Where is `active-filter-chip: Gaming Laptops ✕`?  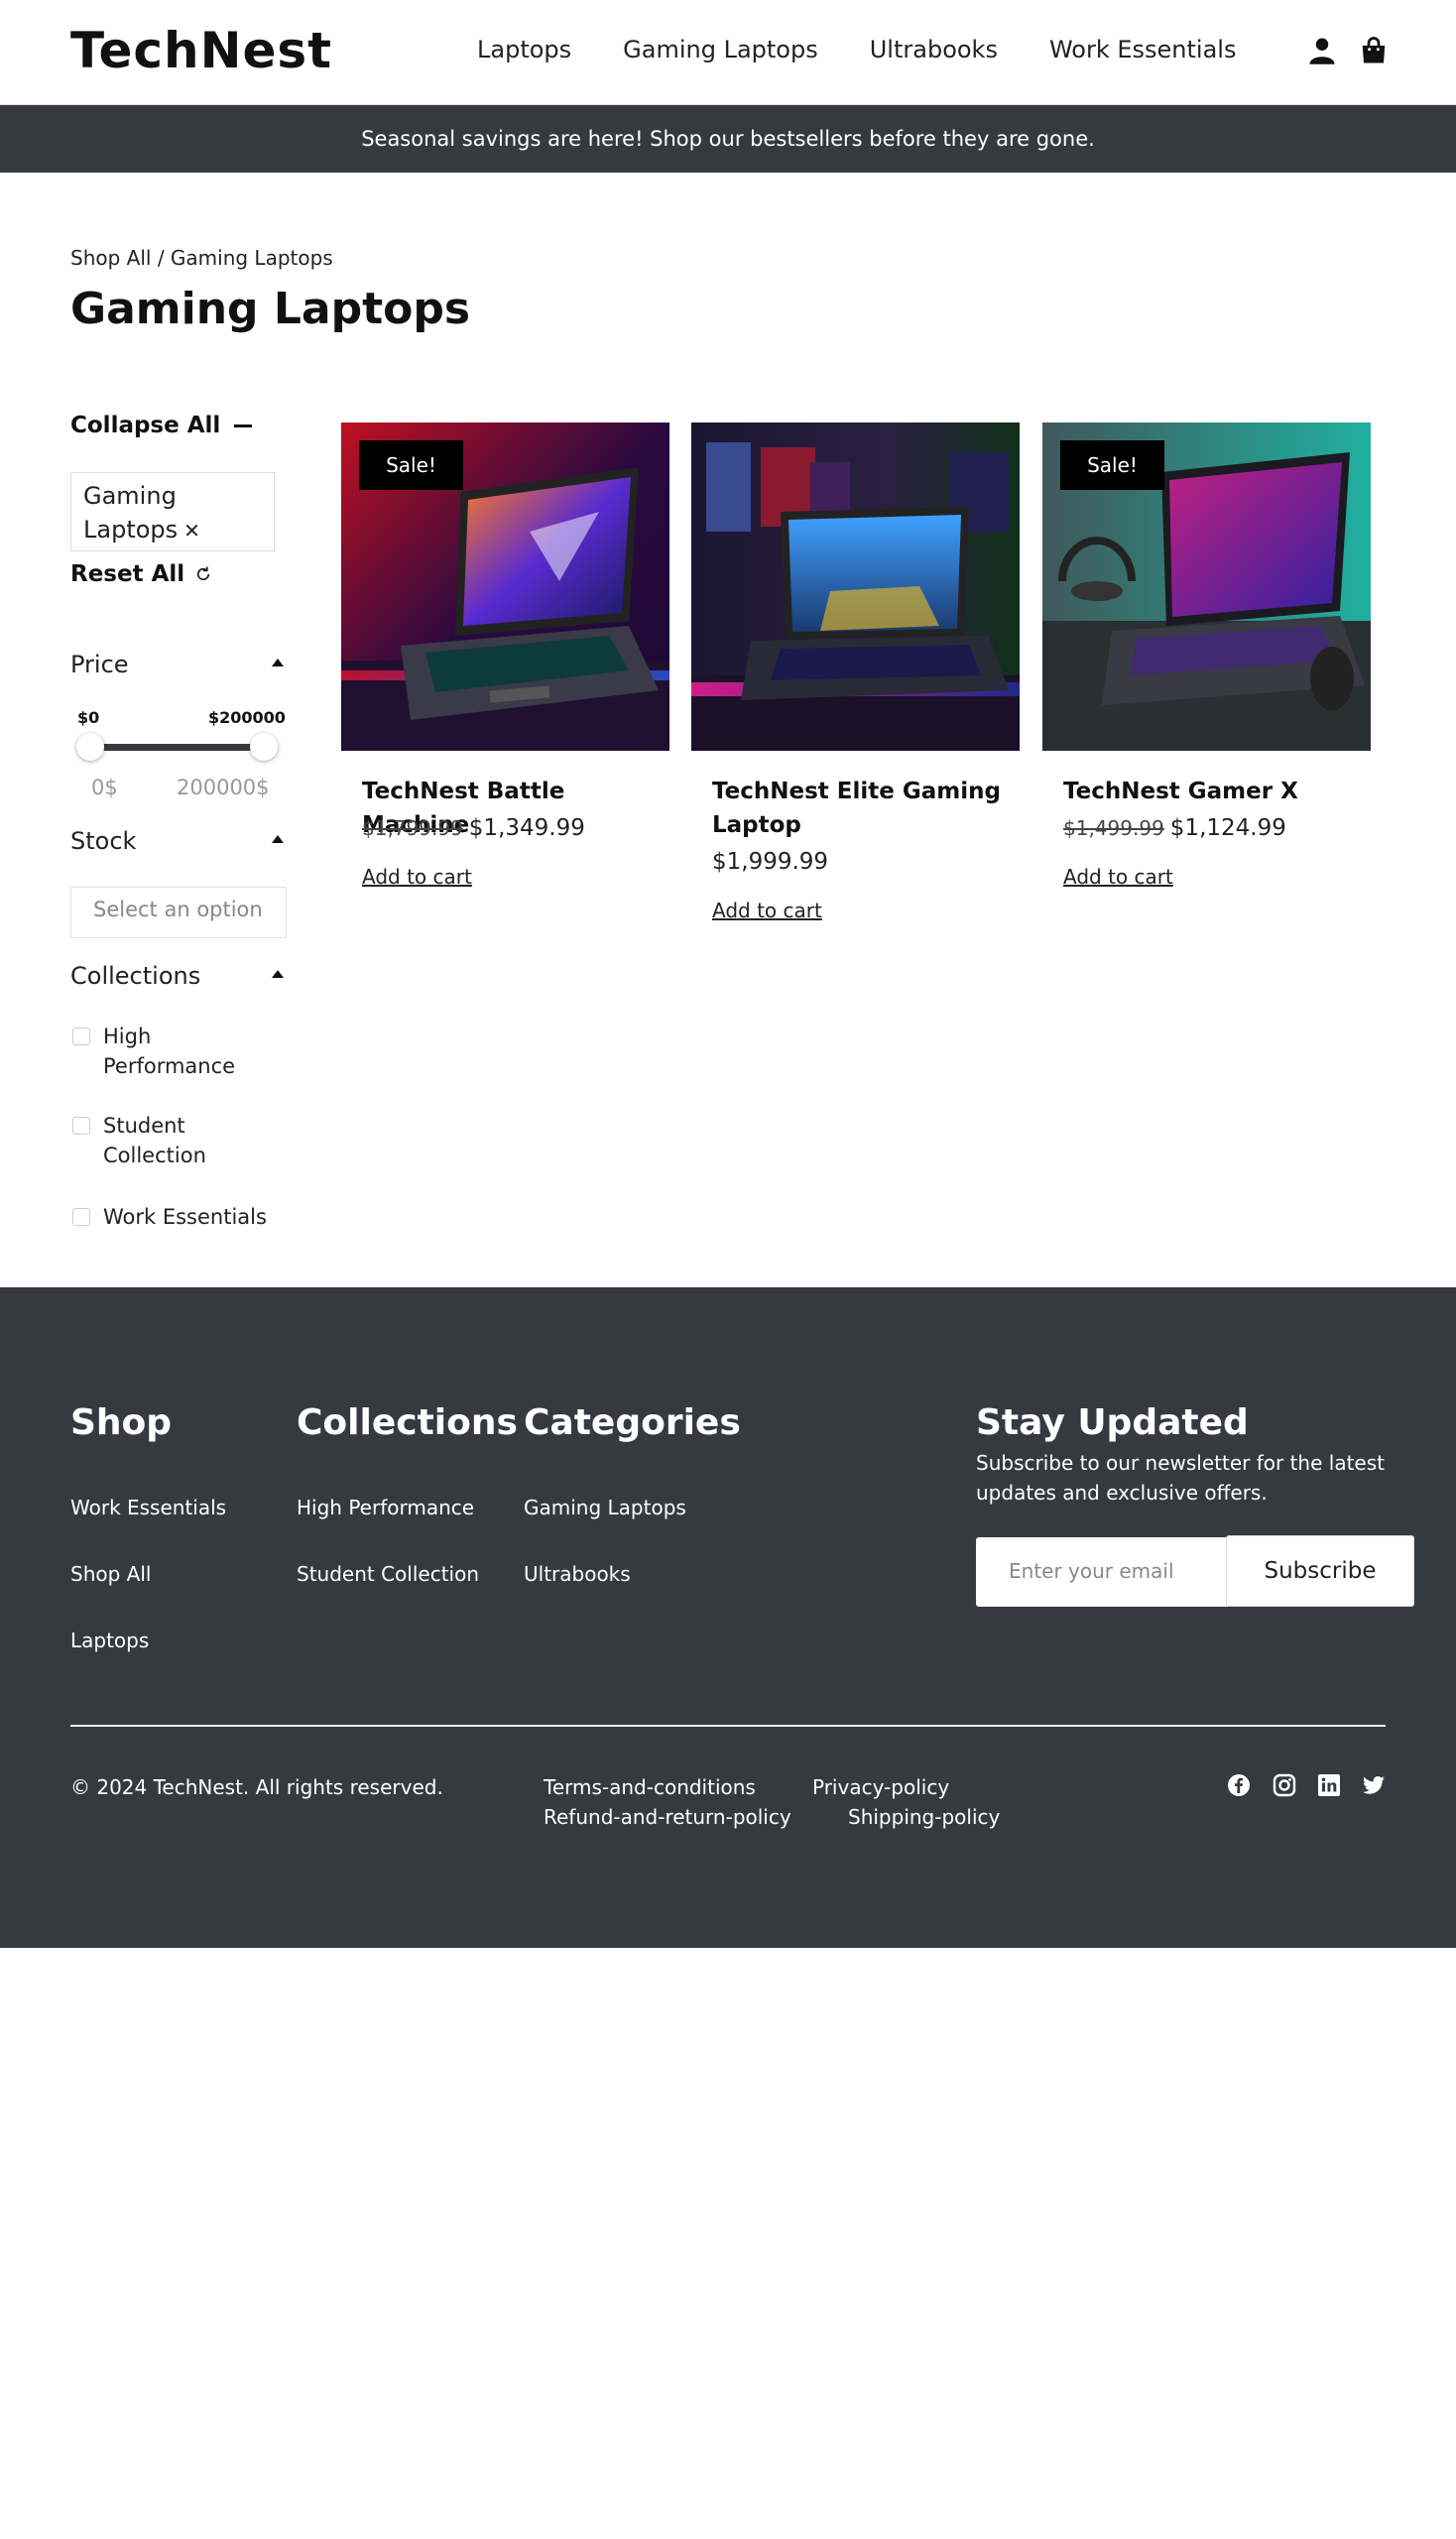 active-filter-chip: Gaming Laptops ✕ is located at coordinates (172, 511).